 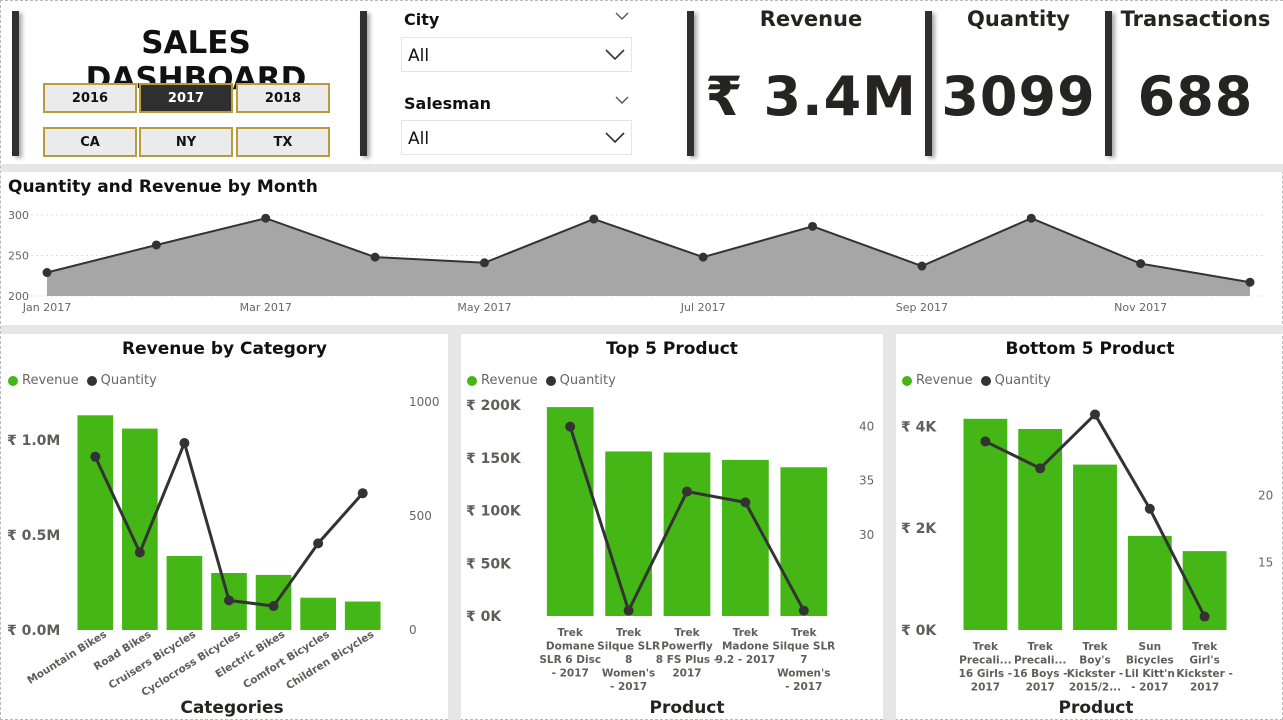 What do you see at coordinates (33, 631) in the screenshot?
I see `y-tick-label: ₹ 0.0M` at bounding box center [33, 631].